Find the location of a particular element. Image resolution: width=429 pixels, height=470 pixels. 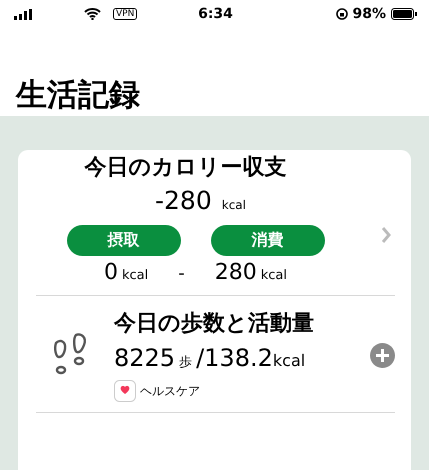

rotation-lock-icon is located at coordinates (342, 14).